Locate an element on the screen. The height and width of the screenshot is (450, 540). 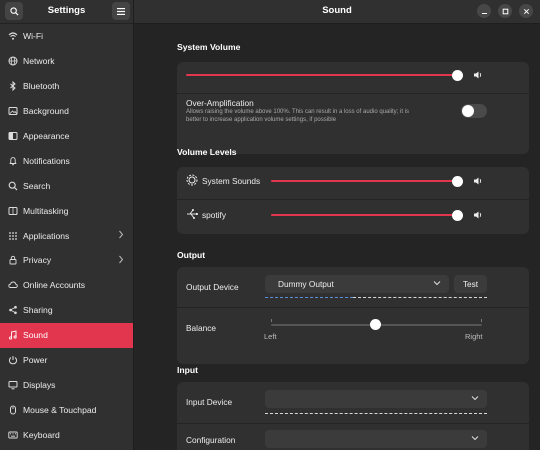
sidebar-item-displays: Displays is located at coordinates (66, 384).